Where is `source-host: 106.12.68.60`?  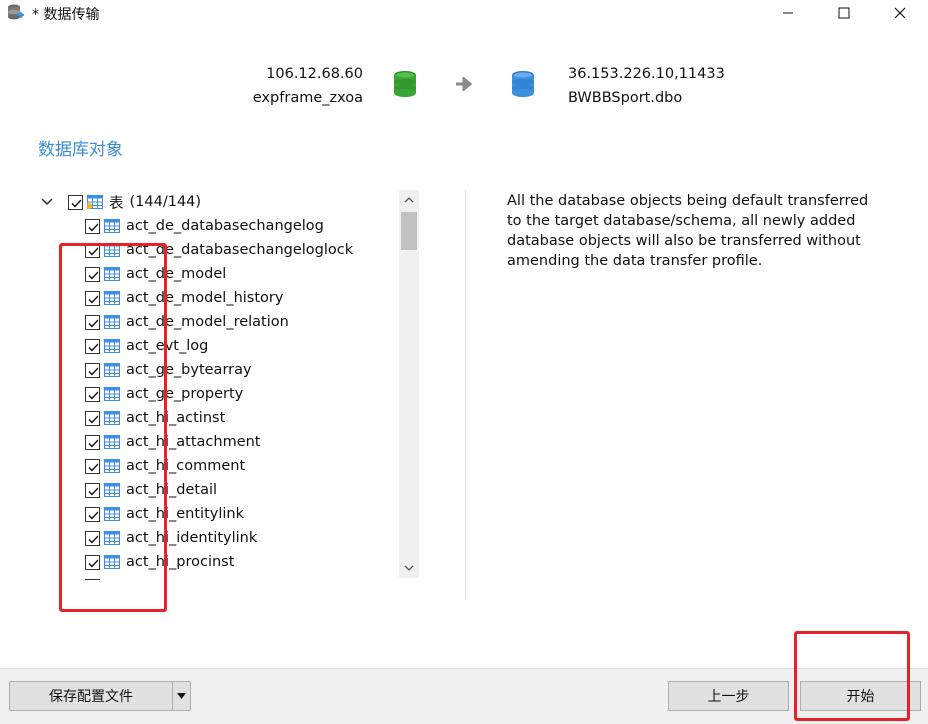 source-host: 106.12.68.60 is located at coordinates (314, 74).